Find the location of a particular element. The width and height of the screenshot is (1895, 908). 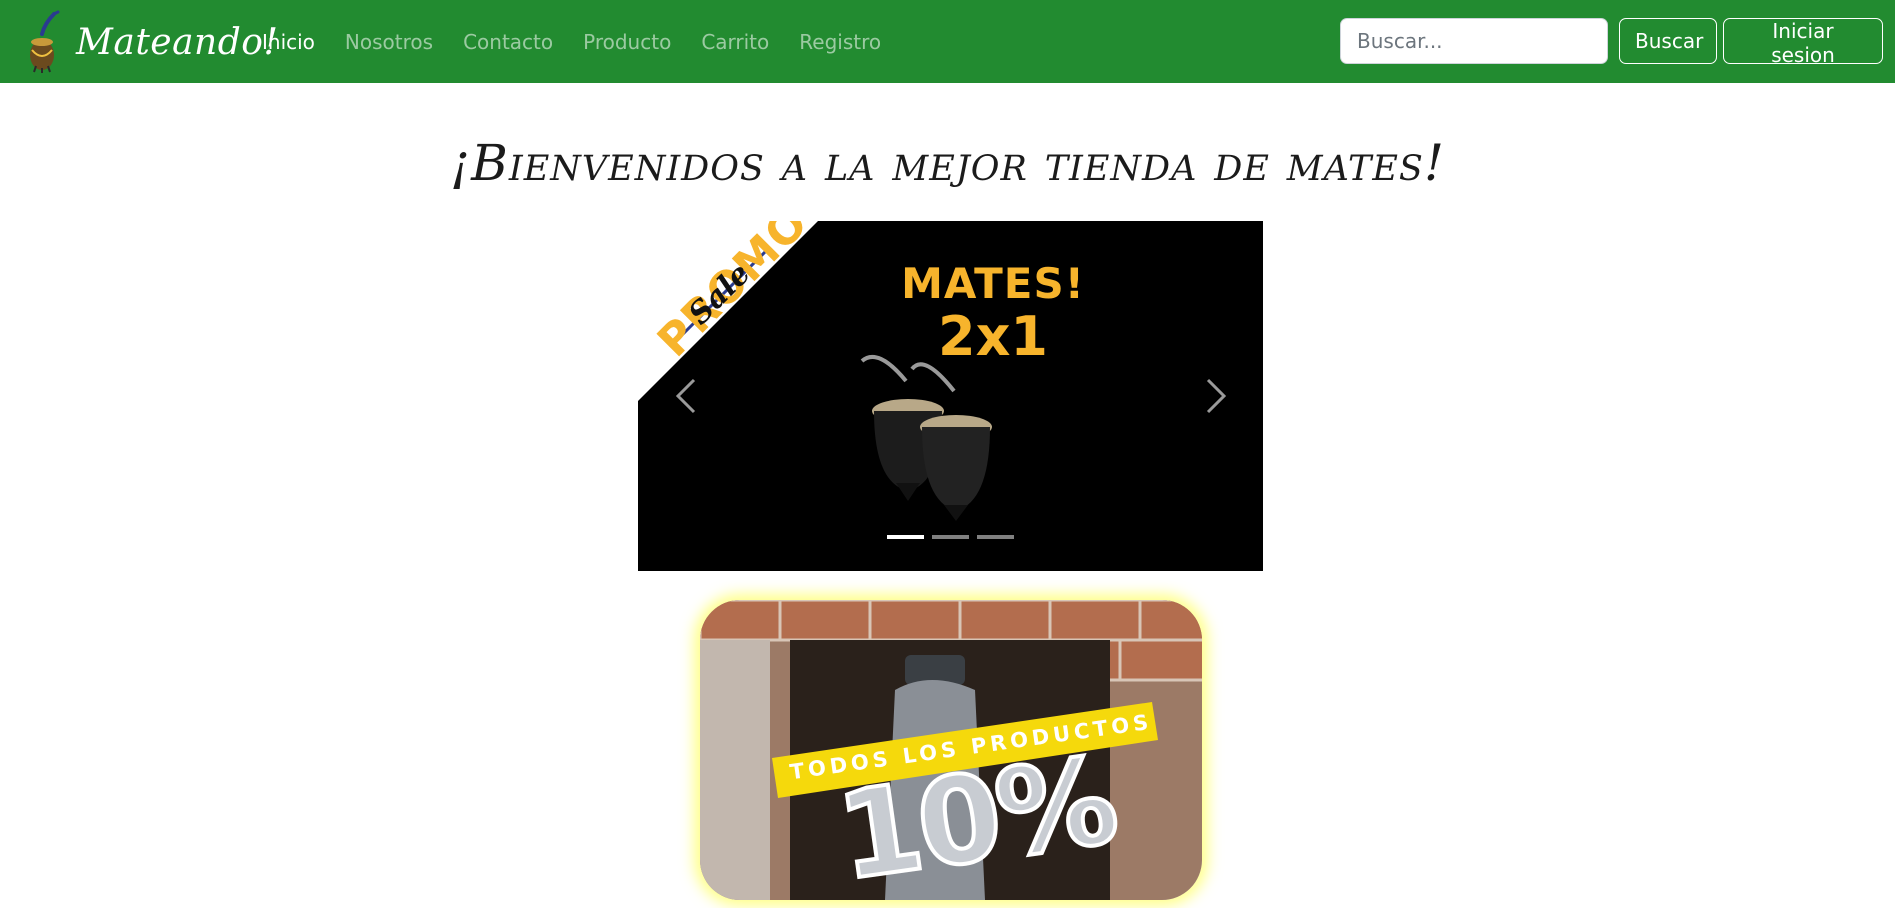

page-title: ¡Bienvenidos a la mejor tienda de mates! is located at coordinates (947, 163).